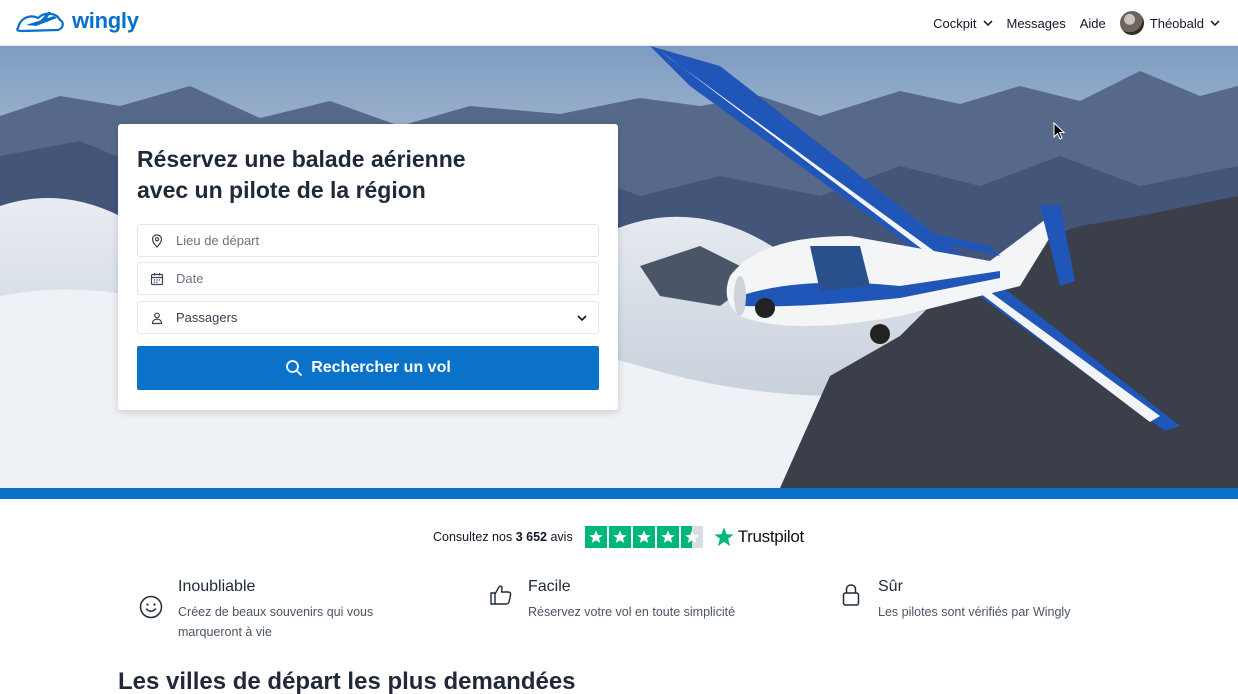 The height and width of the screenshot is (694, 1238). What do you see at coordinates (1176, 23) in the screenshot?
I see `user-name: Théobald` at bounding box center [1176, 23].